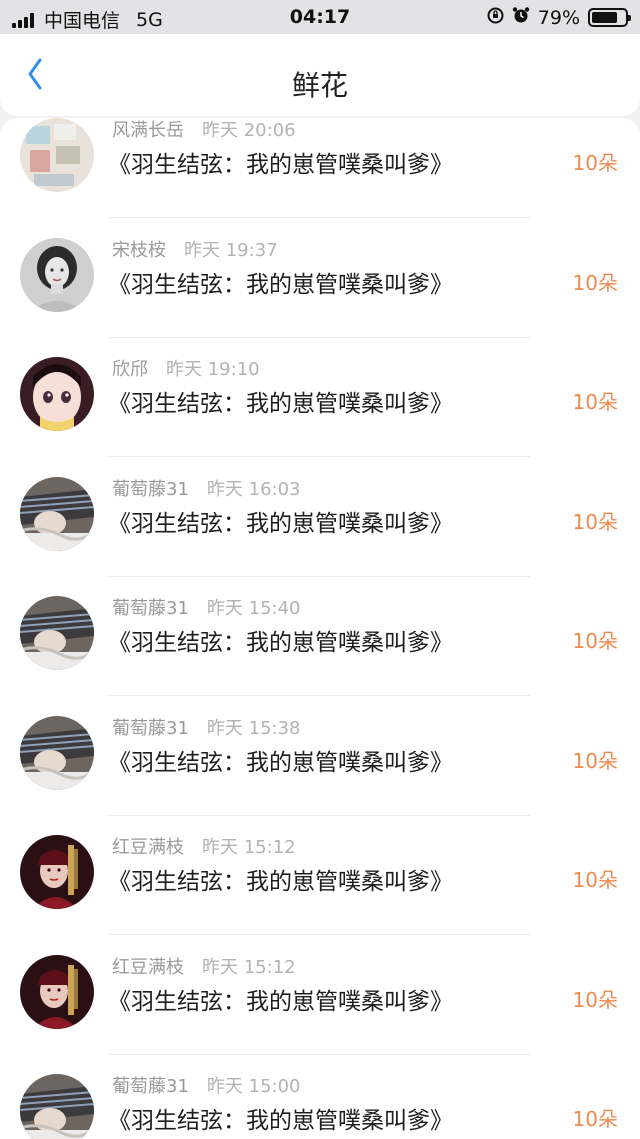  Describe the element at coordinates (253, 489) in the screenshot. I see `timestamp: 昨天 16:03` at that location.